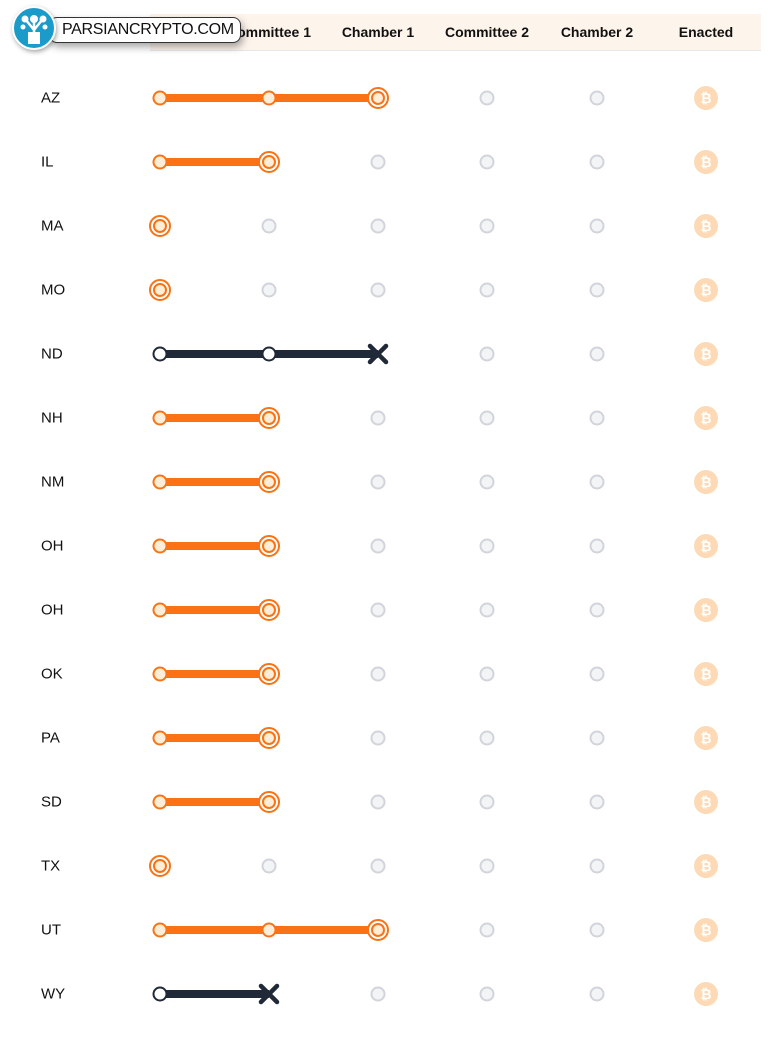 The height and width of the screenshot is (1052, 776). I want to click on watermark-text: PARSIANCRYPTO.COM, so click(145, 30).